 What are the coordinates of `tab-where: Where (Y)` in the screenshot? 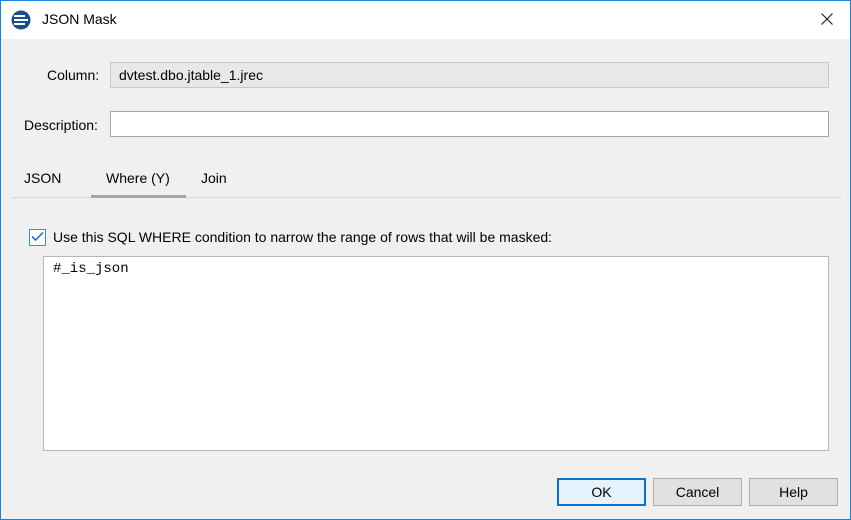 It's located at (138, 178).